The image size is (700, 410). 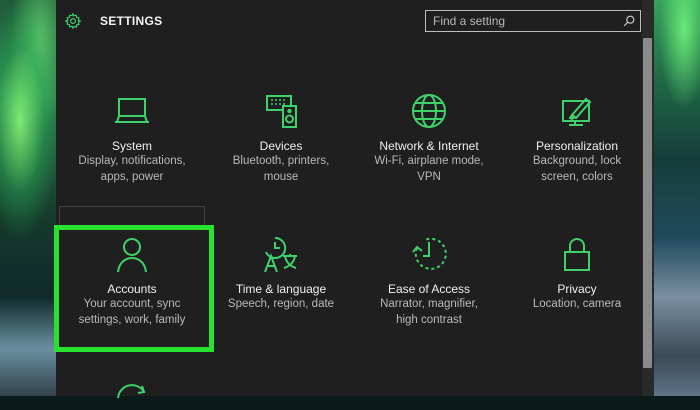 What do you see at coordinates (281, 111) in the screenshot?
I see `keyboard-speaker-icon` at bounding box center [281, 111].